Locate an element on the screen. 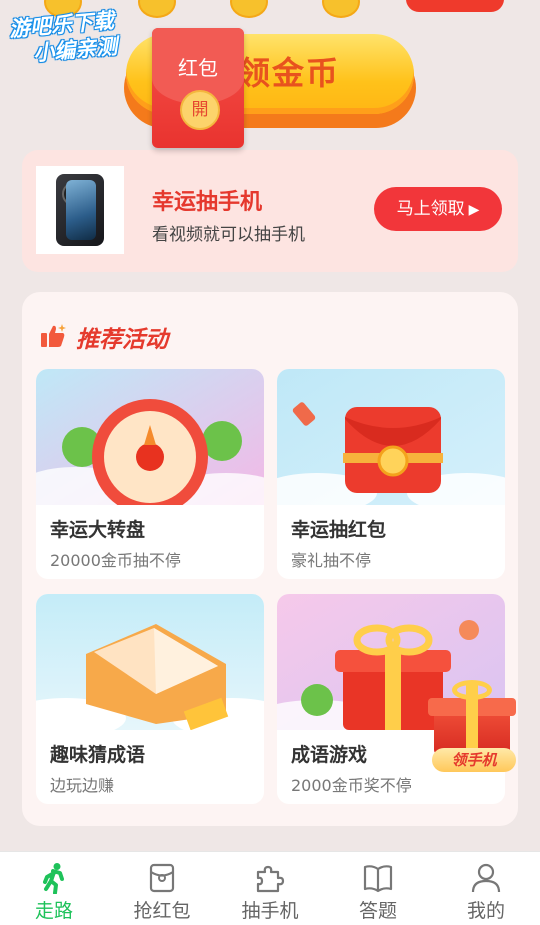 This screenshot has width=540, height=925. promo-subtitle: 看视频就可以抽手机 is located at coordinates (228, 235).